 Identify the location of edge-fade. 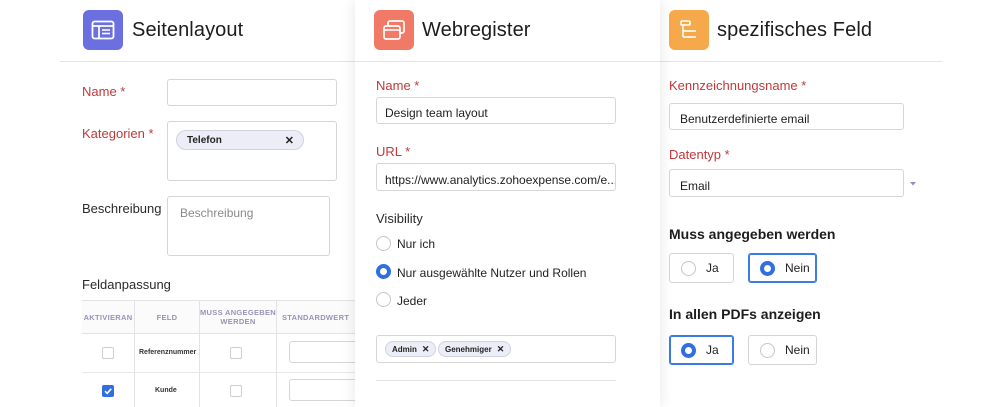
(980, 203).